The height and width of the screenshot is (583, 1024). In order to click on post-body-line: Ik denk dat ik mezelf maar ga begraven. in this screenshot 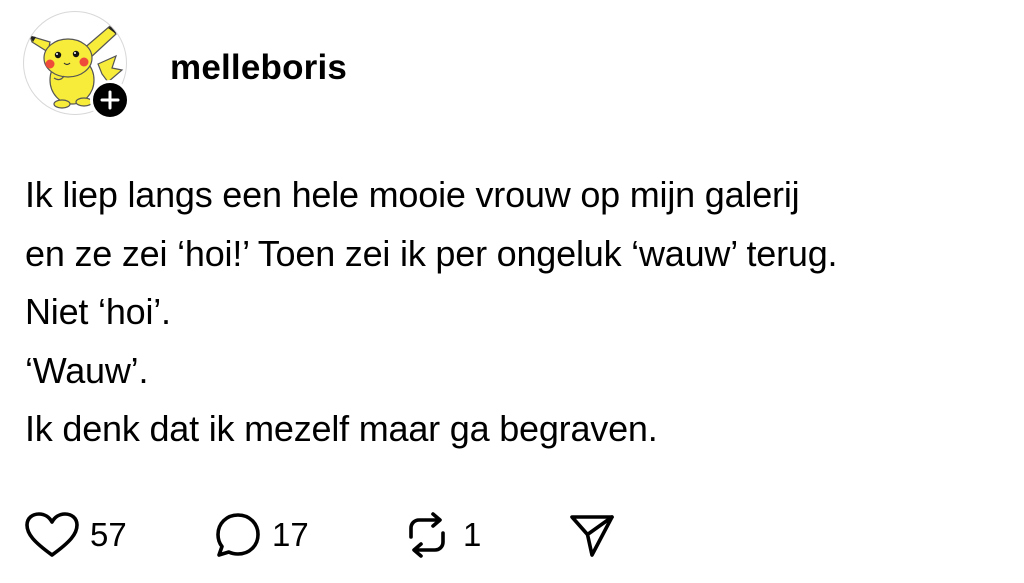, I will do `click(341, 428)`.